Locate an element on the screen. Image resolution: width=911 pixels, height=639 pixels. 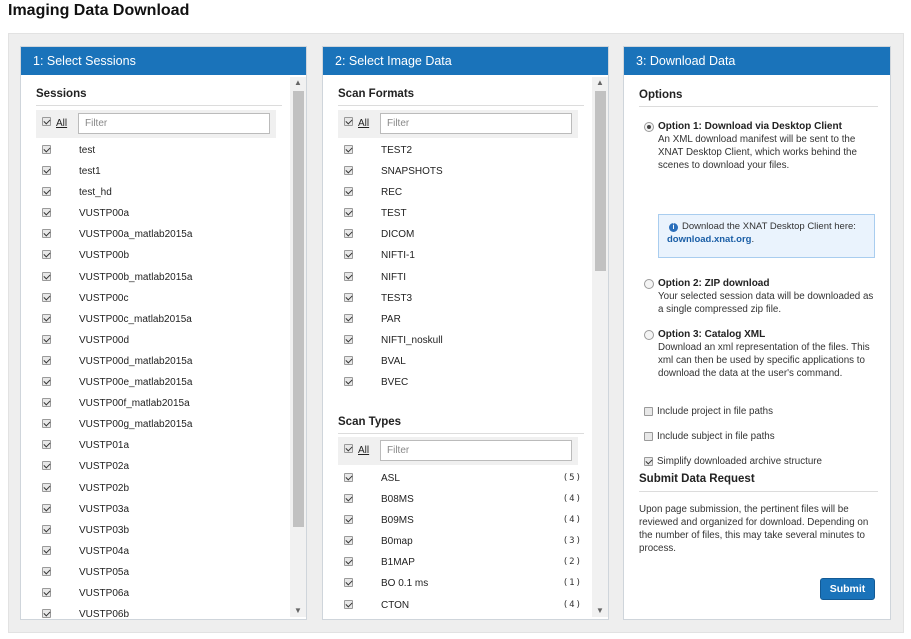
list-item: B09MS (4) is located at coordinates (461, 523).